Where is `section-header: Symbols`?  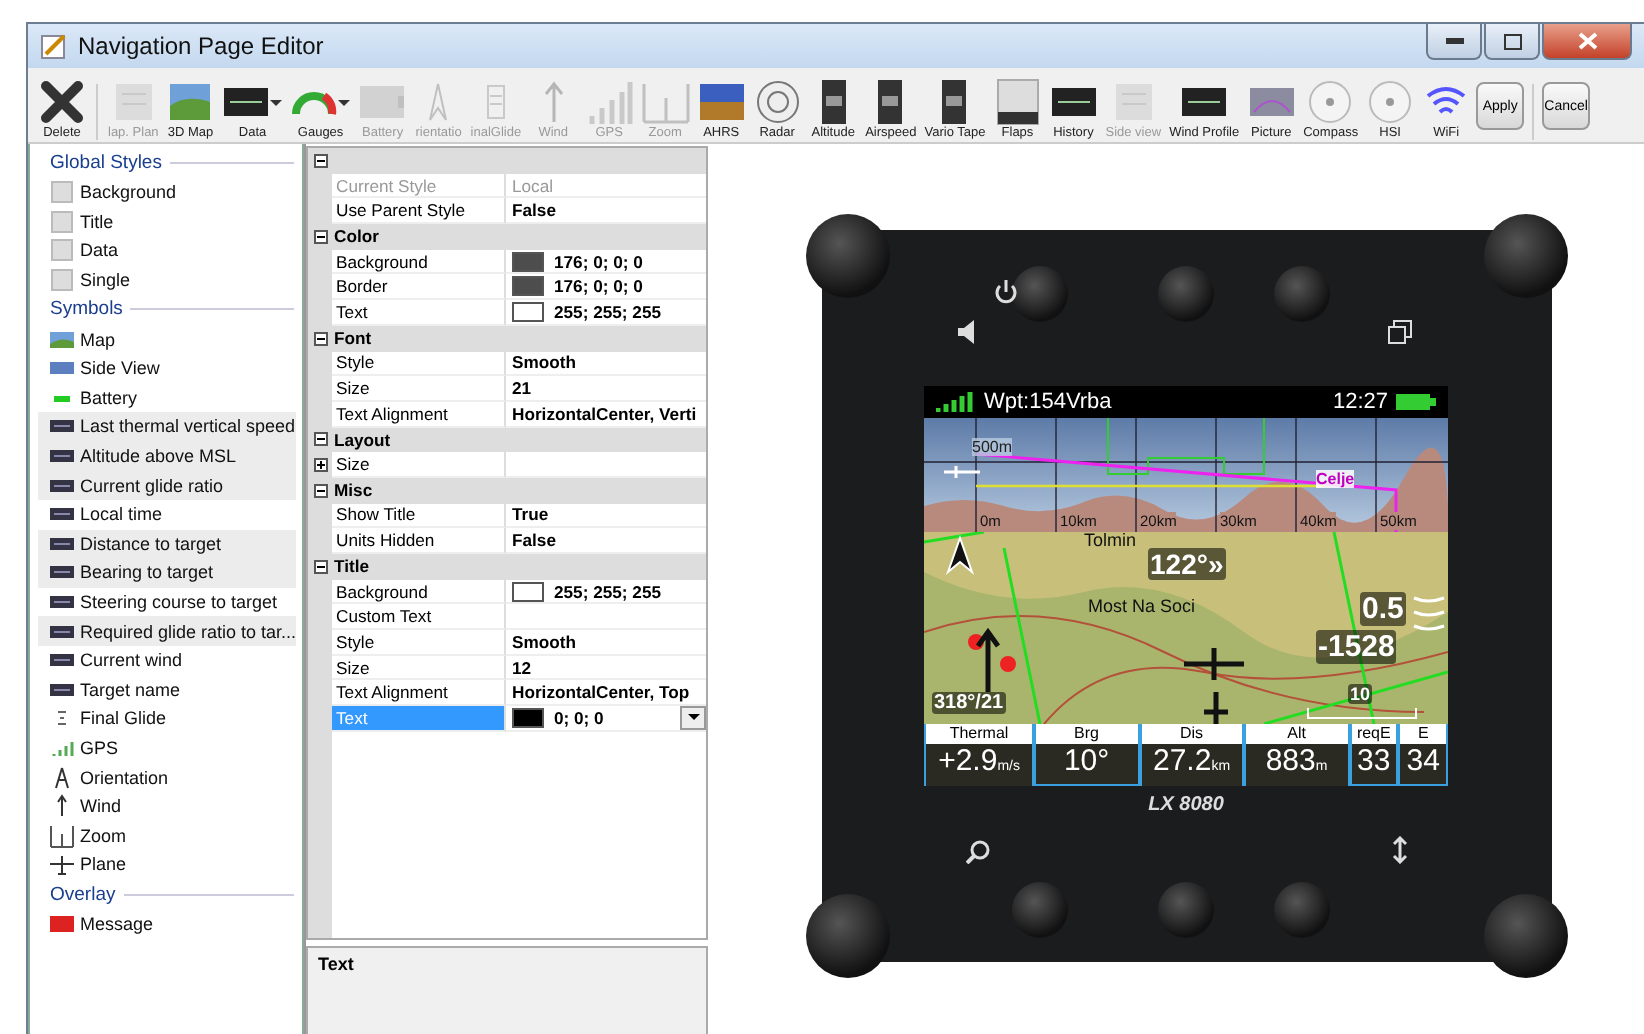
section-header: Symbols is located at coordinates (86, 309).